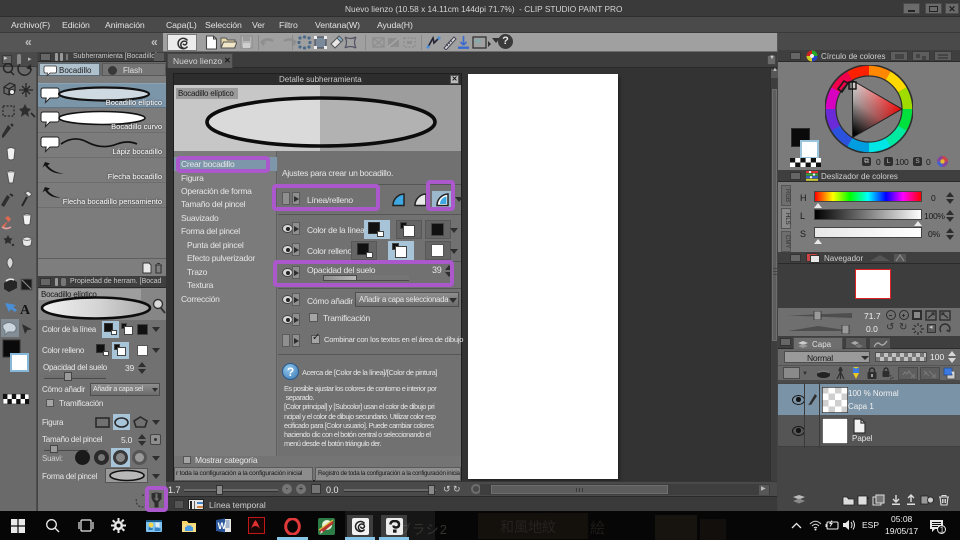  Describe the element at coordinates (942, 530) in the screenshot. I see `svg-text: 1` at that location.